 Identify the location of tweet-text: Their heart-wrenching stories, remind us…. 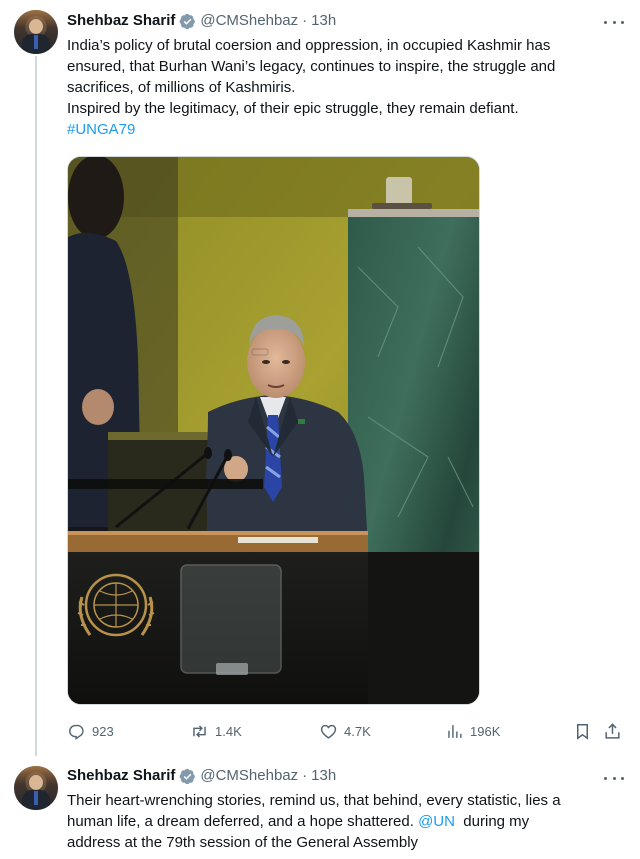
(347, 821).